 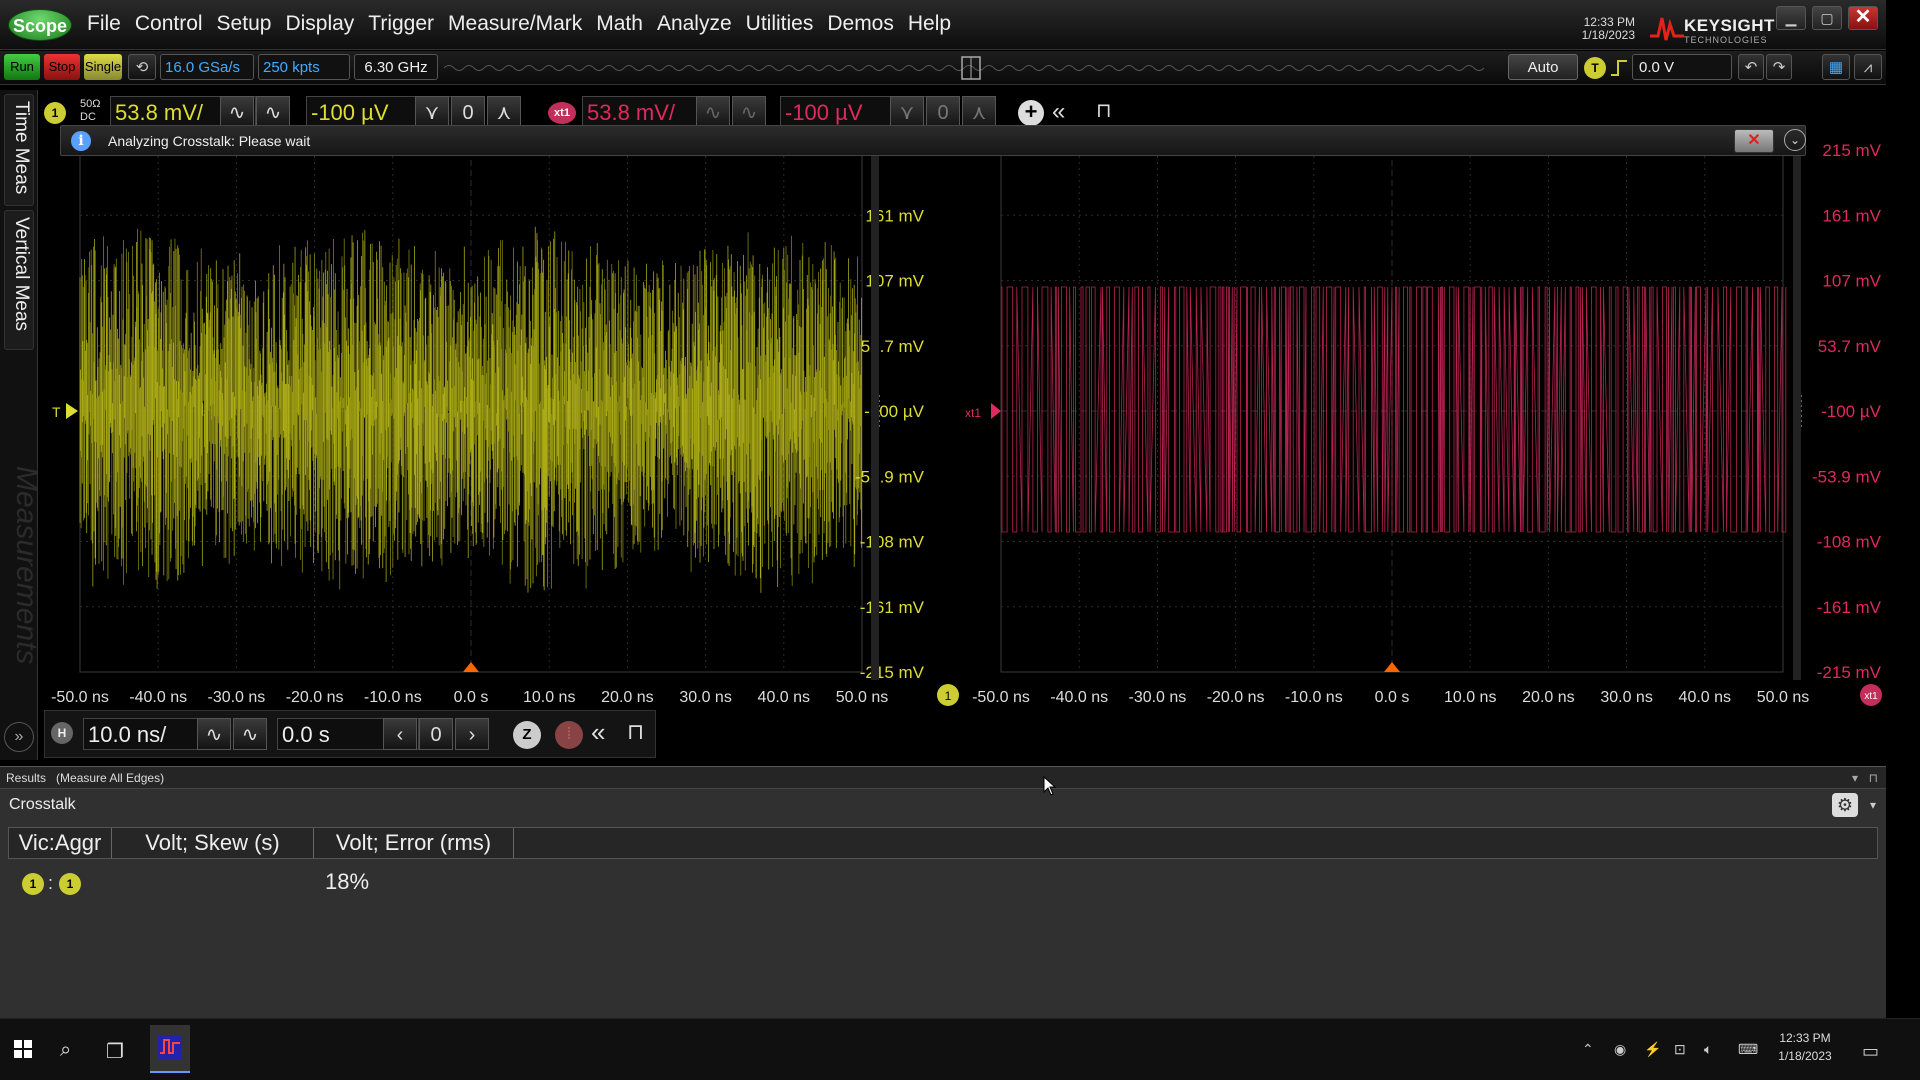 What do you see at coordinates (472, 734) in the screenshot?
I see `horizontal-position-right-button: ›` at bounding box center [472, 734].